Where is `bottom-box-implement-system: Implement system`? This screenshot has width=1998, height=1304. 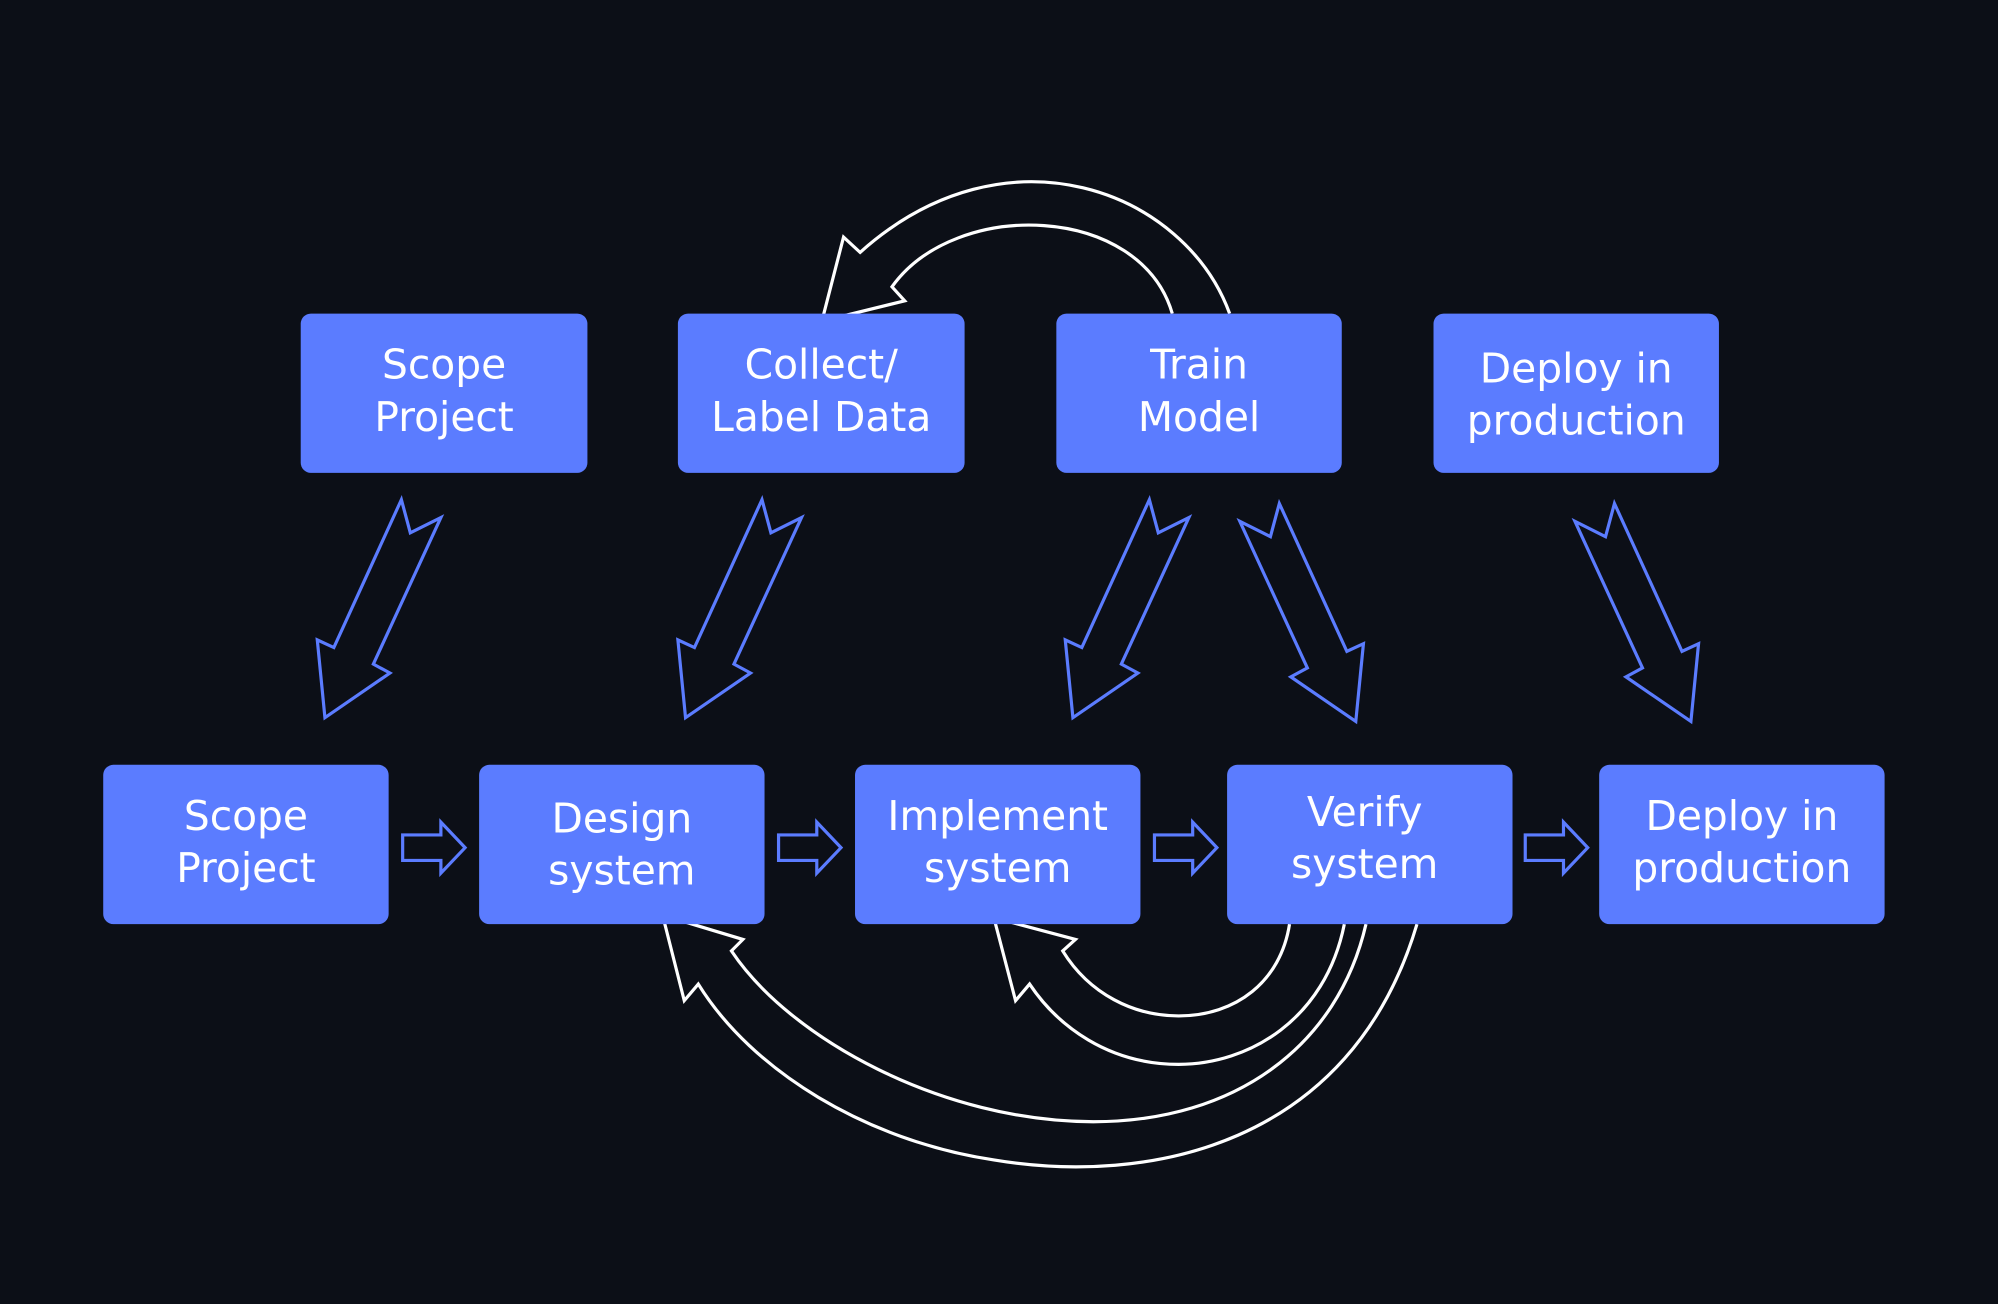
bottom-box-implement-system: Implement system is located at coordinates (998, 844).